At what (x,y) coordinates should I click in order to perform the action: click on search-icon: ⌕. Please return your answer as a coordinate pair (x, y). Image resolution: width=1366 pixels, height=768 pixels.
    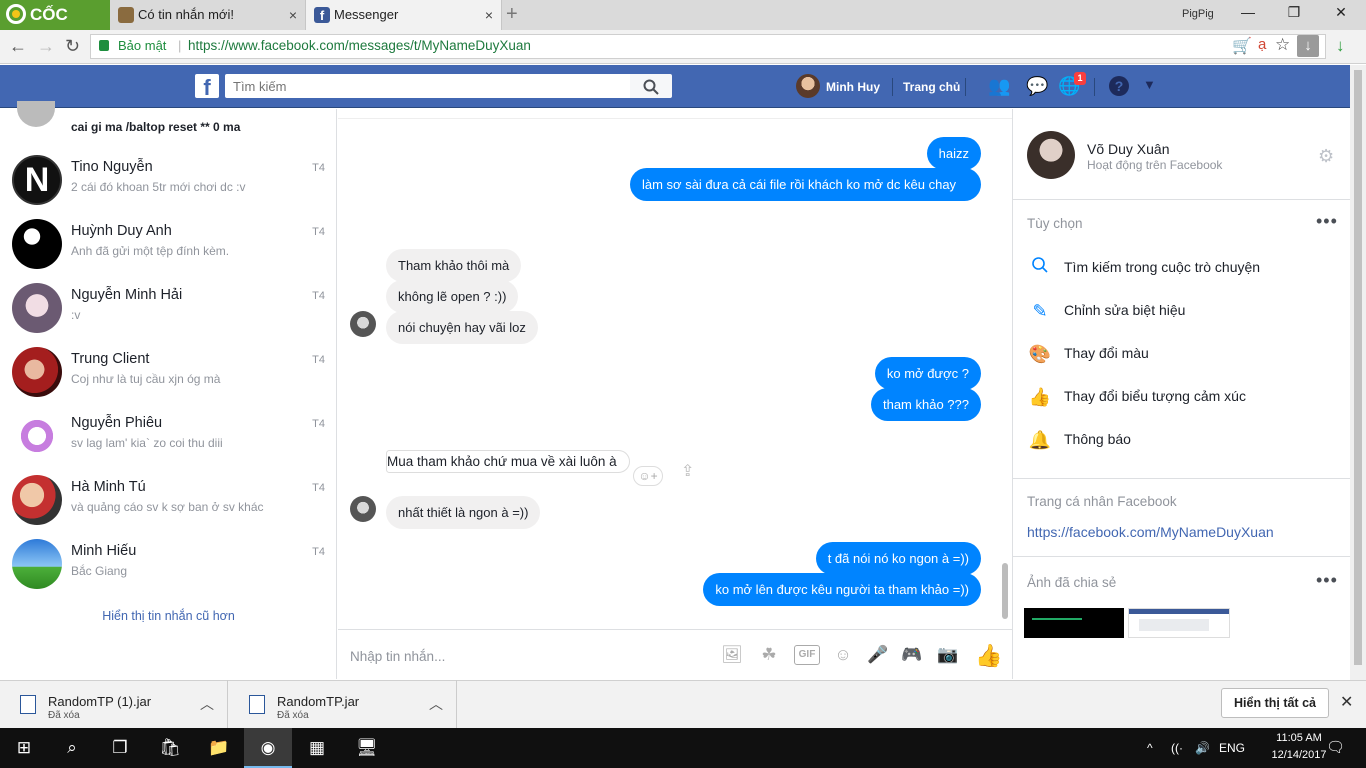
    Looking at the image, I should click on (72, 748).